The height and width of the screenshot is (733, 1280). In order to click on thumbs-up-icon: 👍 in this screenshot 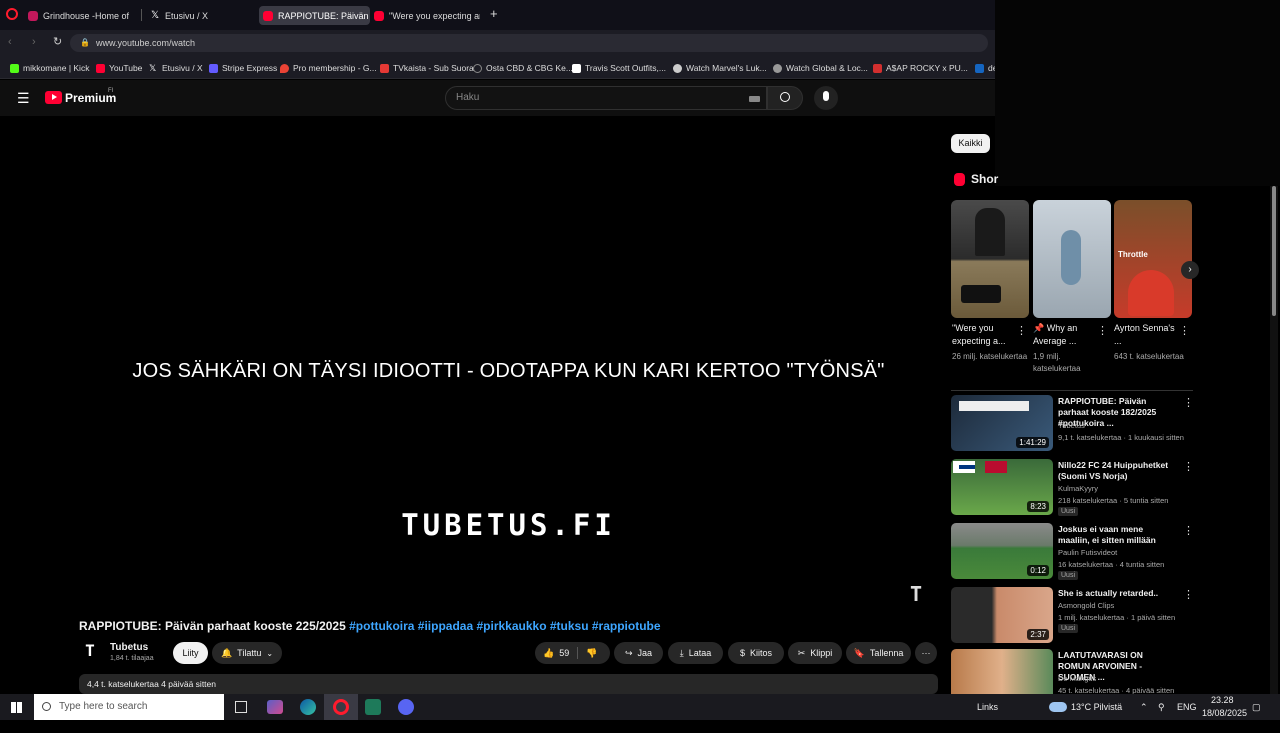, I will do `click(548, 653)`.